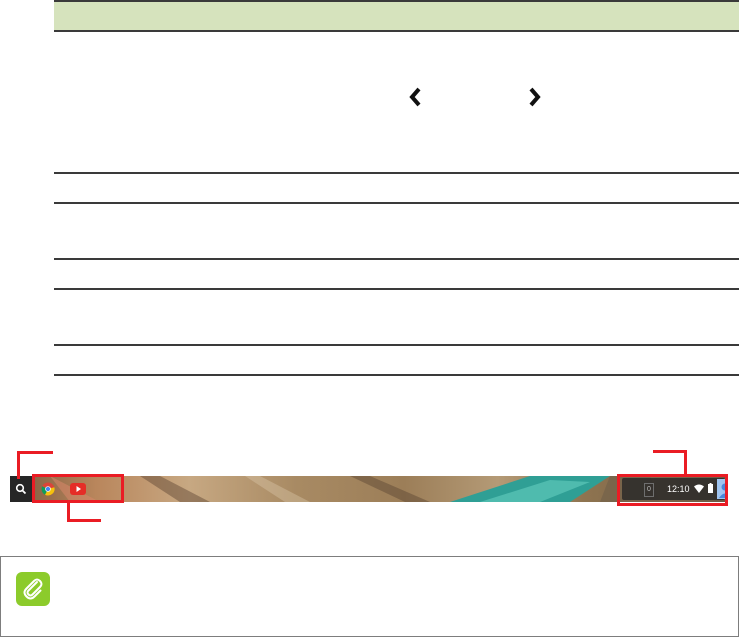  I want to click on note-box, so click(369, 596).